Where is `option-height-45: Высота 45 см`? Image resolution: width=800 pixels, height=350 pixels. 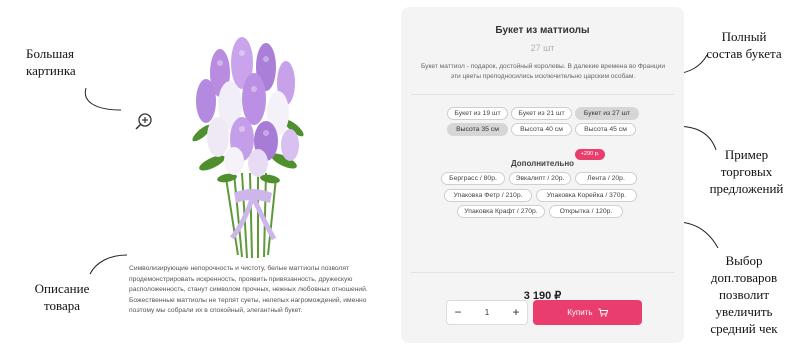
option-height-45: Высота 45 см is located at coordinates (605, 129).